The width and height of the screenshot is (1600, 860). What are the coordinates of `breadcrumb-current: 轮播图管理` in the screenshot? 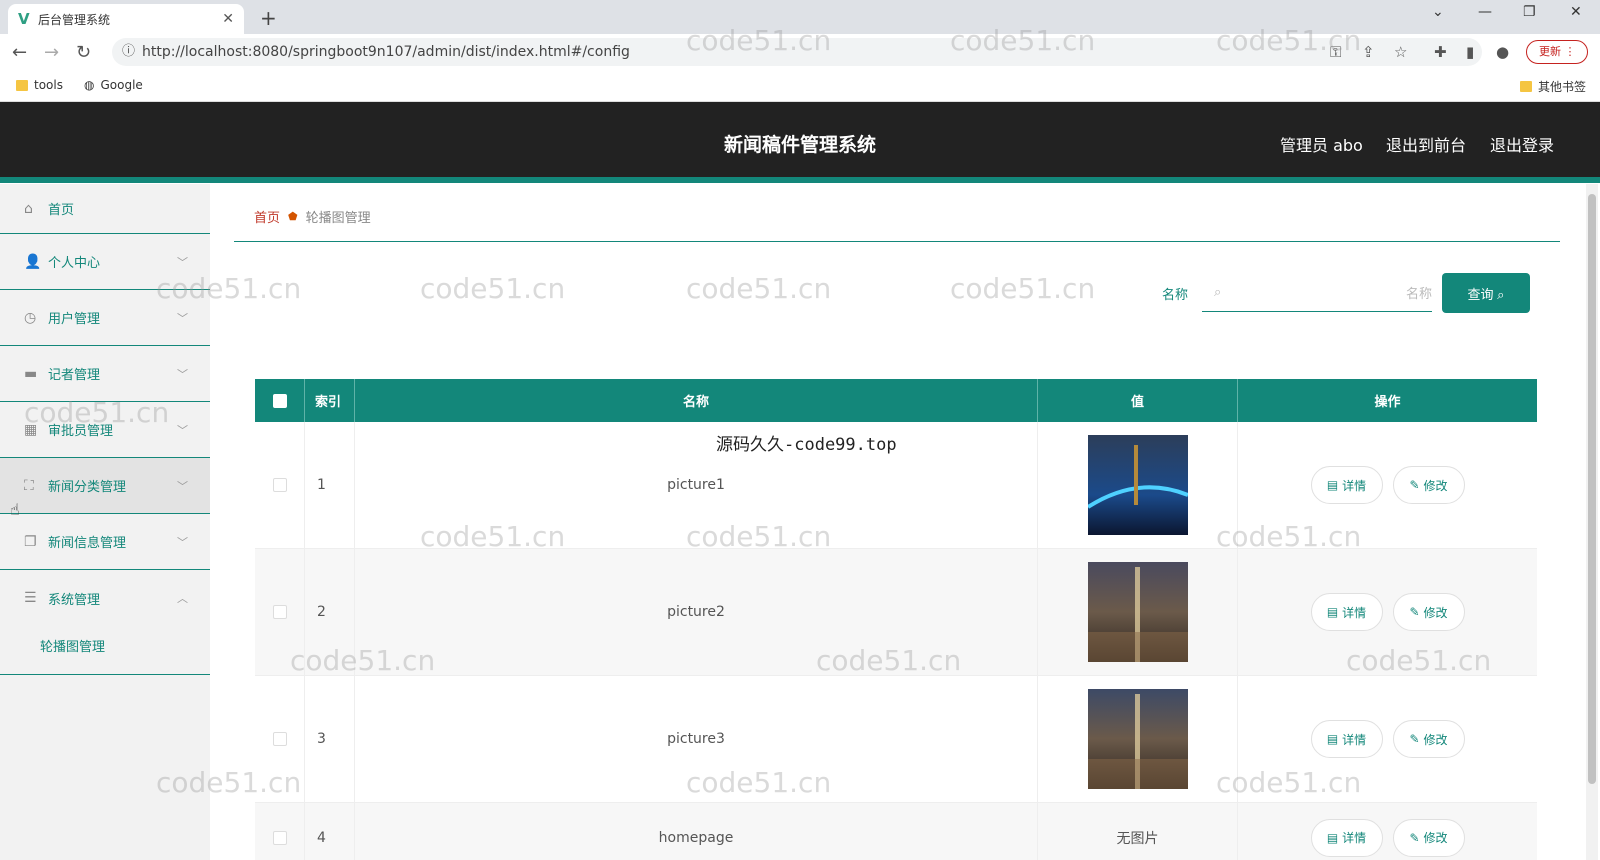 It's located at (338, 218).